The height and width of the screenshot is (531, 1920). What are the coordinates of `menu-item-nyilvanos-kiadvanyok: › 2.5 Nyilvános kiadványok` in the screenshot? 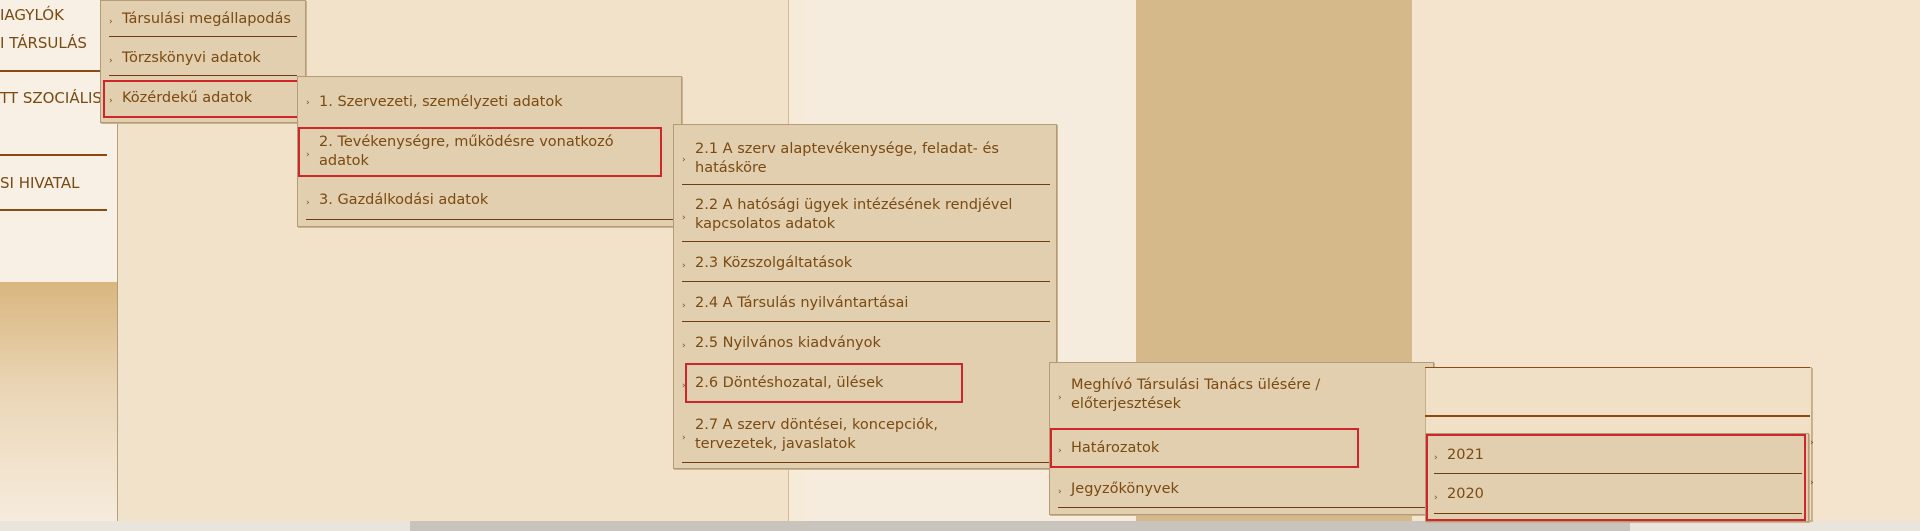 It's located at (865, 343).